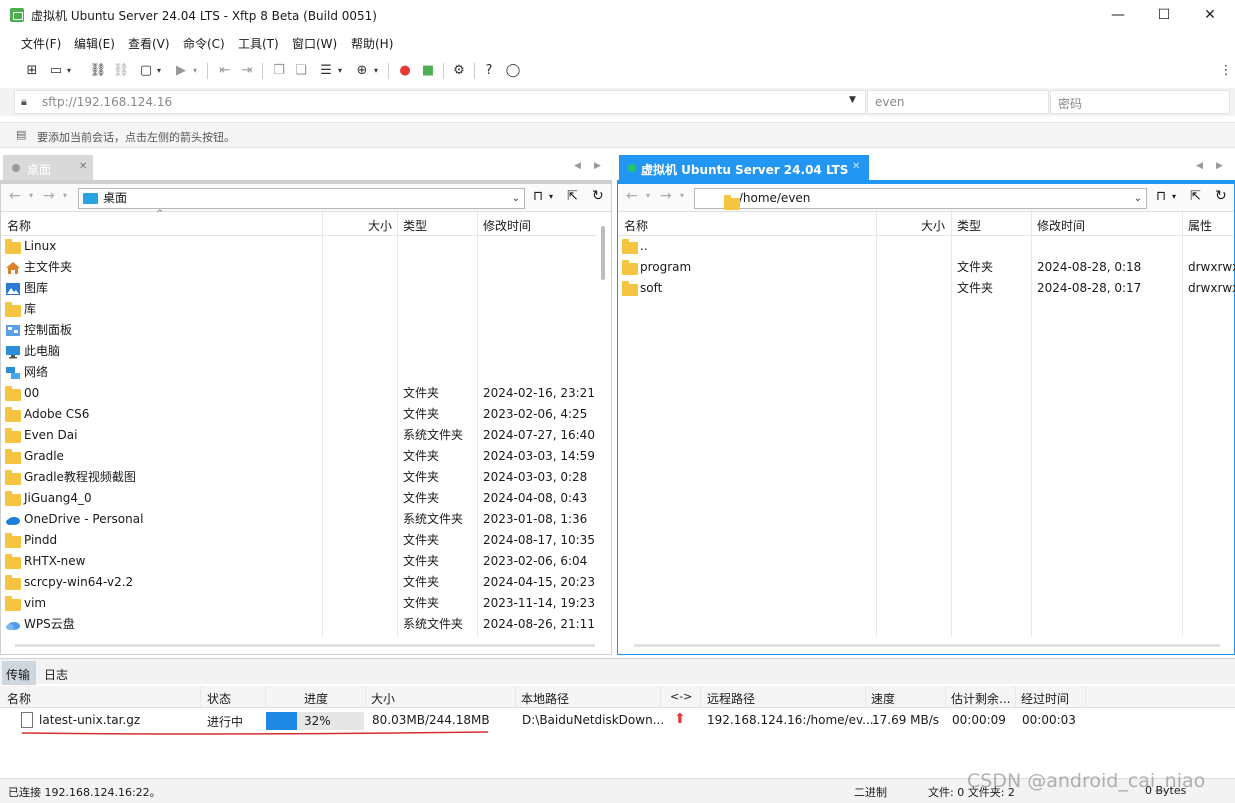  I want to click on xfer-col-name: 名称, so click(19, 698).